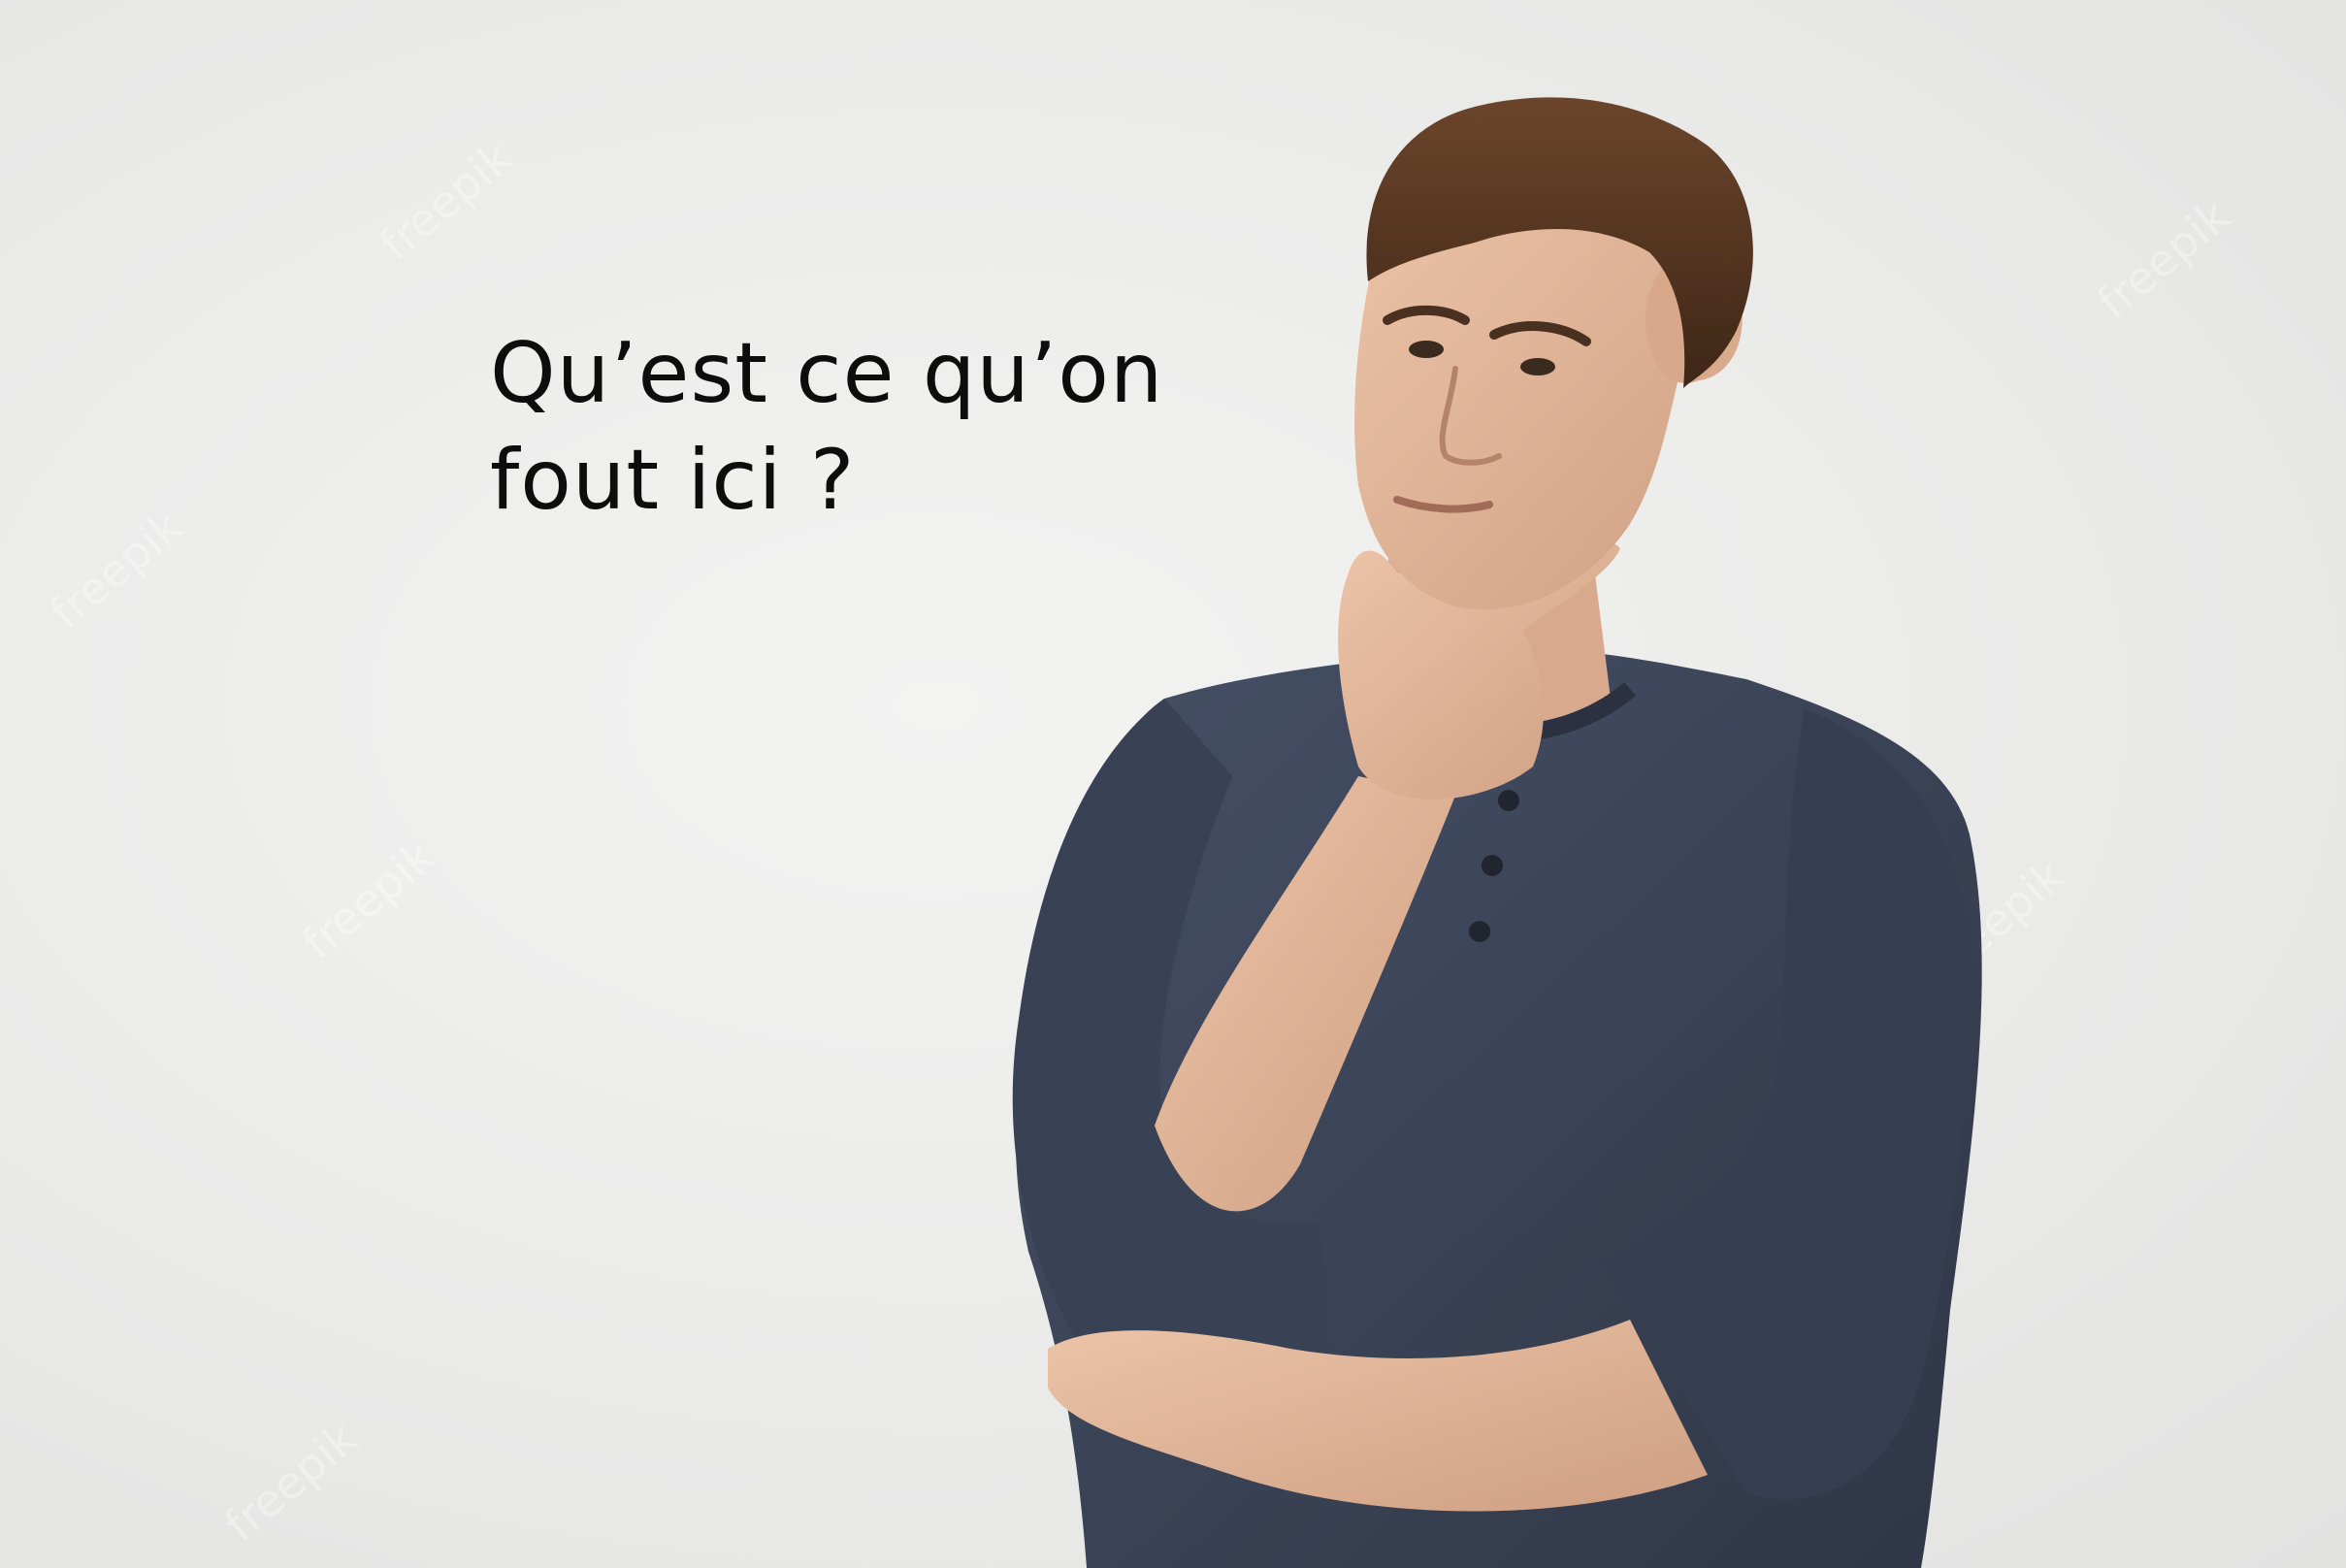 The height and width of the screenshot is (1568, 2346). What do you see at coordinates (673, 480) in the screenshot?
I see `caption-line-2: fout ici ?` at bounding box center [673, 480].